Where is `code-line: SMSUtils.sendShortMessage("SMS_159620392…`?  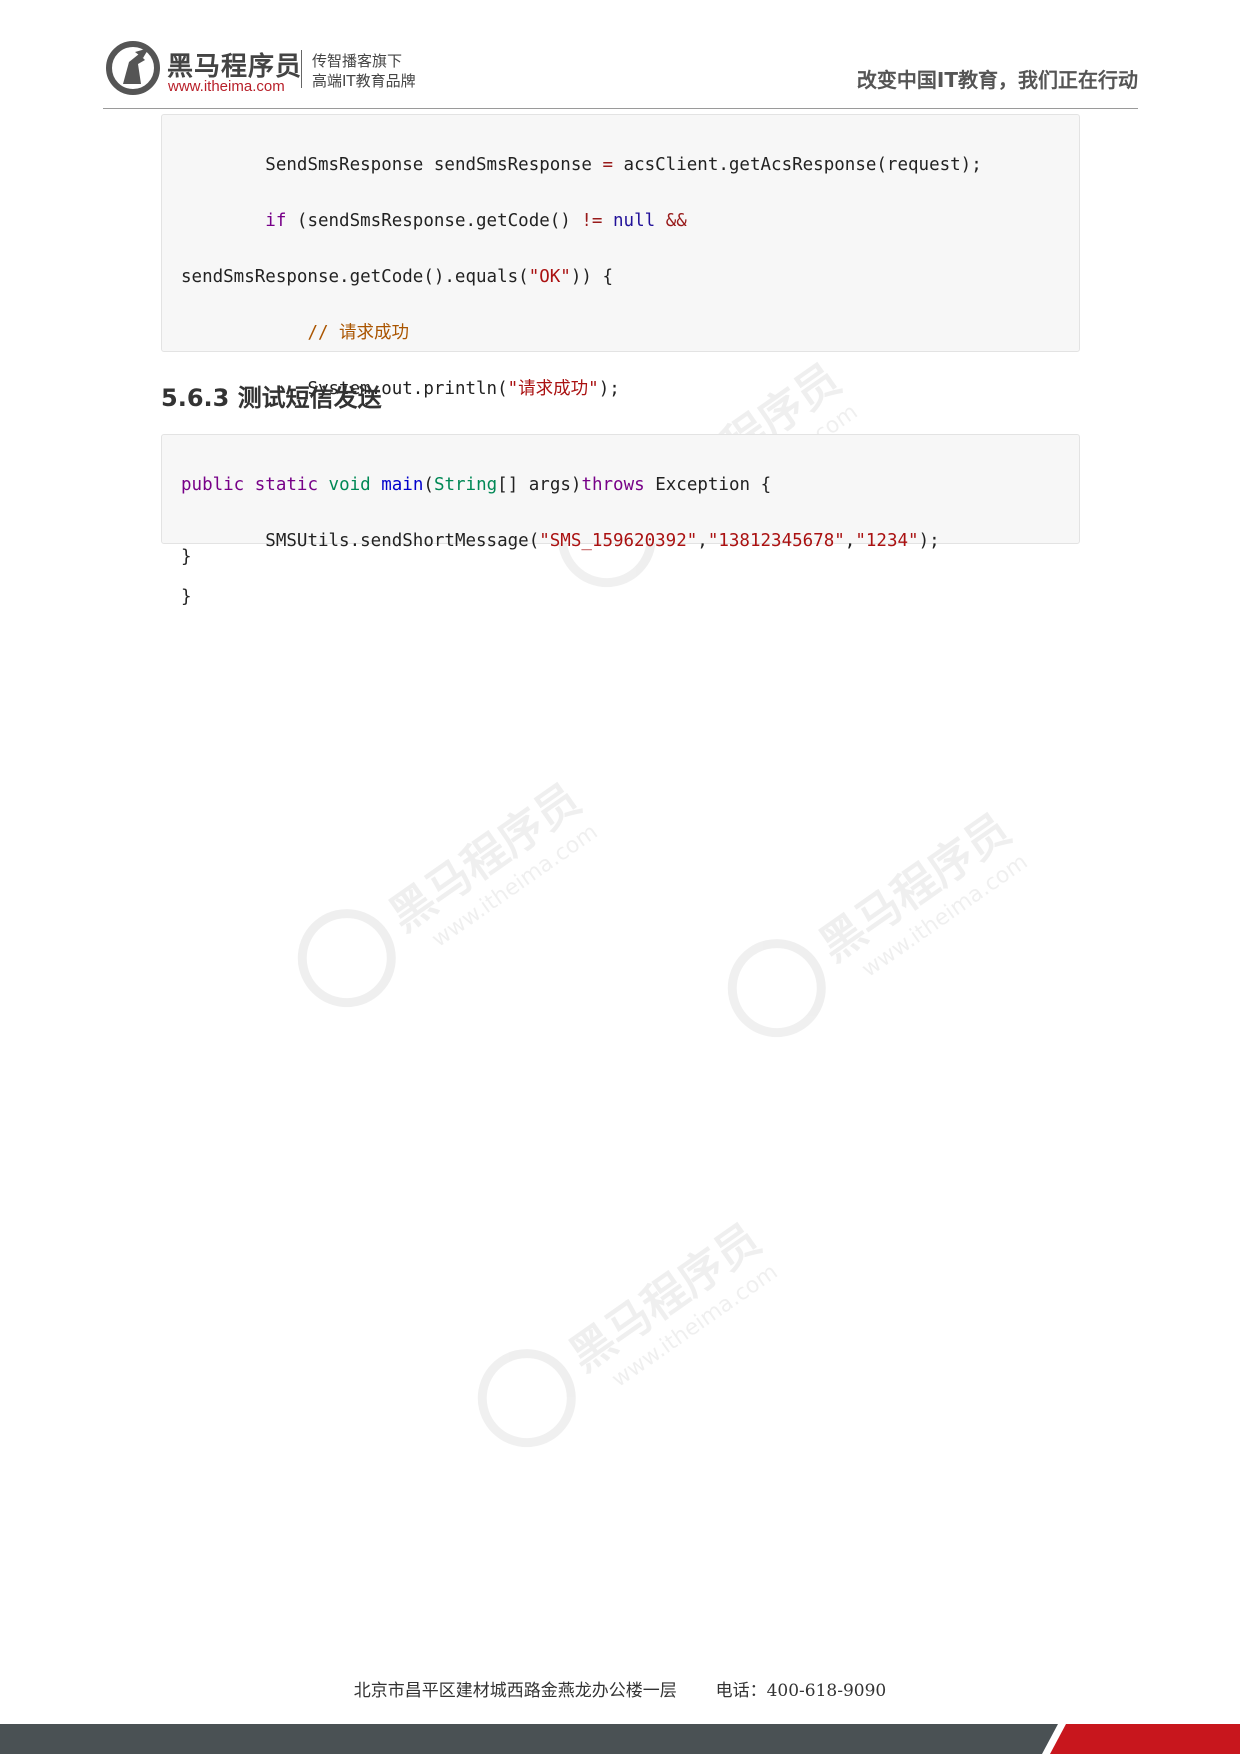
code-line: SMSUtils.sendShortMessage("SMS_159620392… is located at coordinates (602, 541).